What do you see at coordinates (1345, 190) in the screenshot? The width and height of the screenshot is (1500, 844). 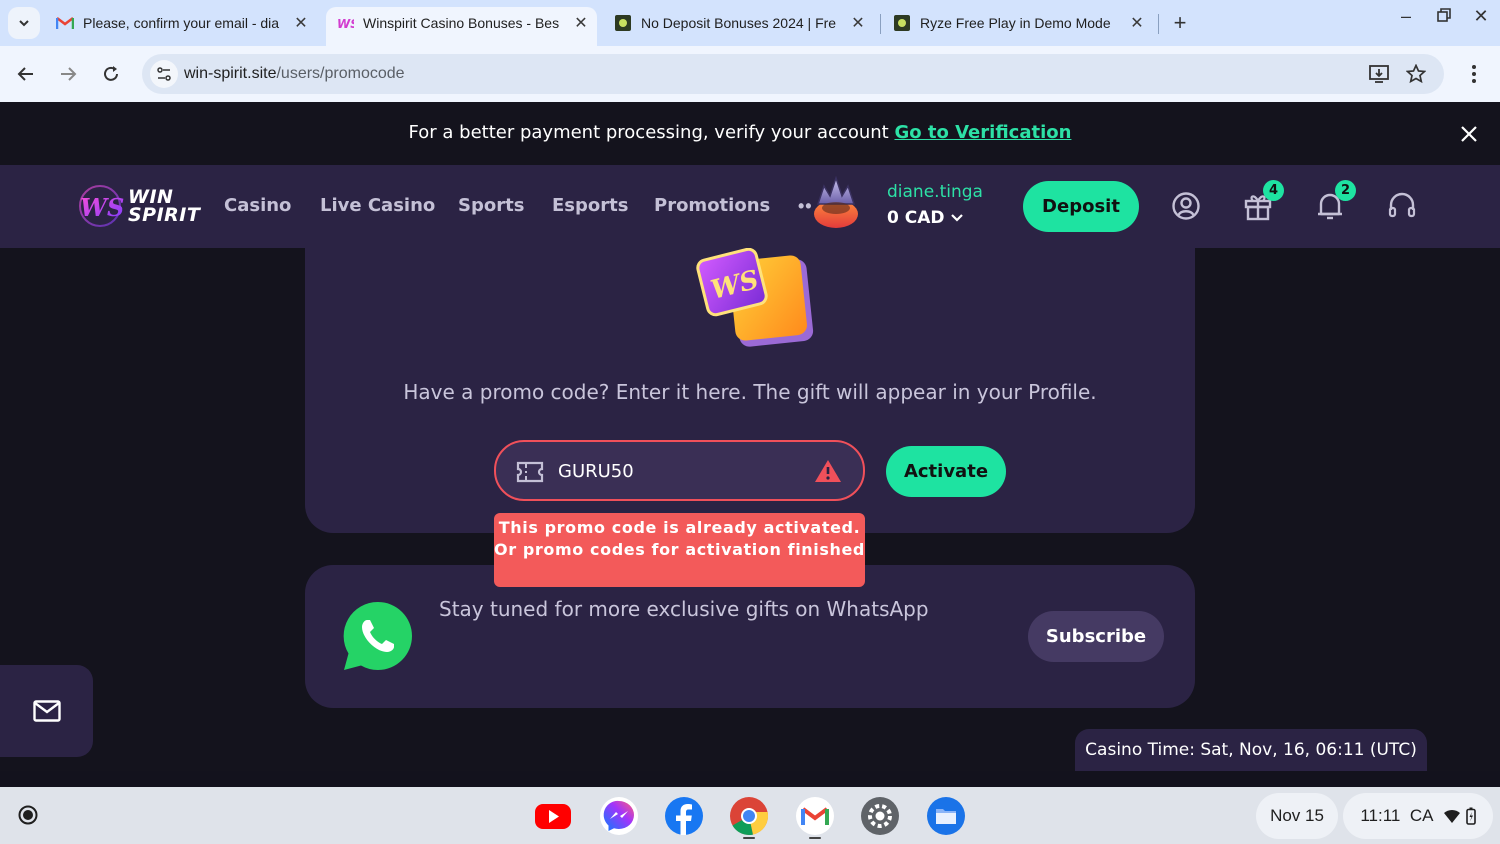 I see `notifications-badge: 2` at bounding box center [1345, 190].